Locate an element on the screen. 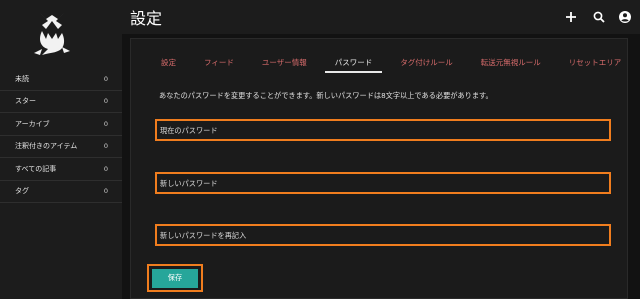 The height and width of the screenshot is (299, 640). current-password-input is located at coordinates (384, 130).